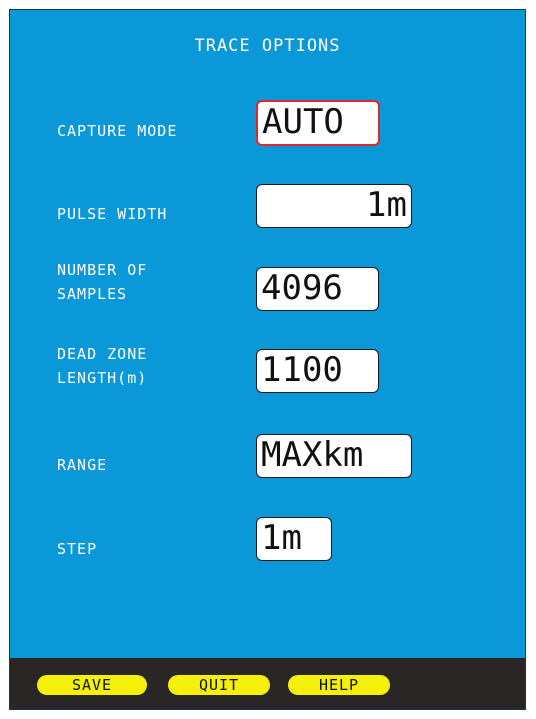 The height and width of the screenshot is (719, 536). What do you see at coordinates (219, 685) in the screenshot?
I see `quit-button: QUIT` at bounding box center [219, 685].